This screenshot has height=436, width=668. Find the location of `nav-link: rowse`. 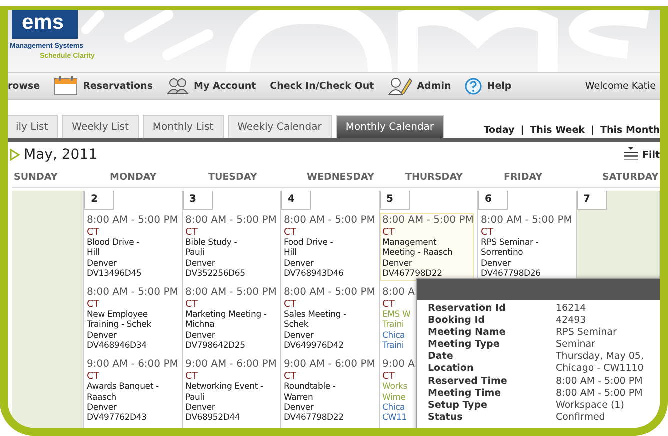

nav-link: rowse is located at coordinates (24, 86).